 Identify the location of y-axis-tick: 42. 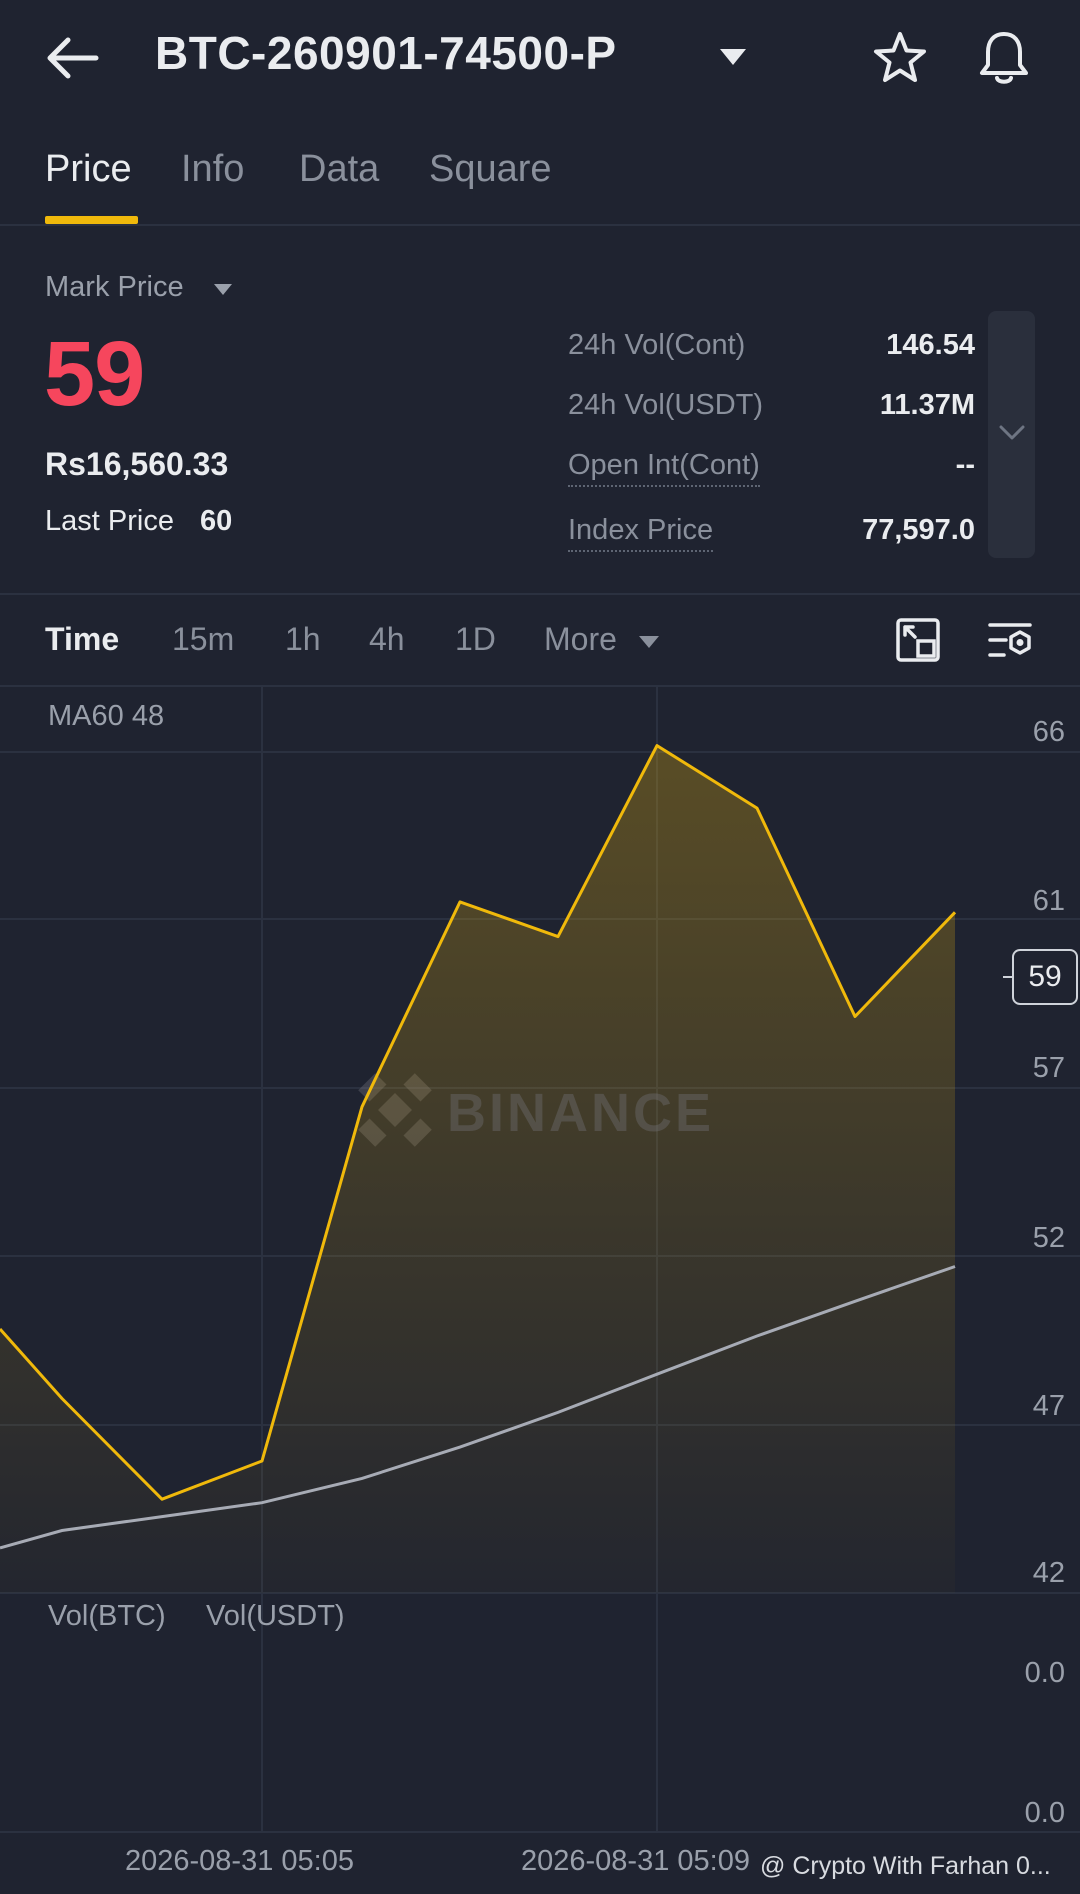
(1048, 1573).